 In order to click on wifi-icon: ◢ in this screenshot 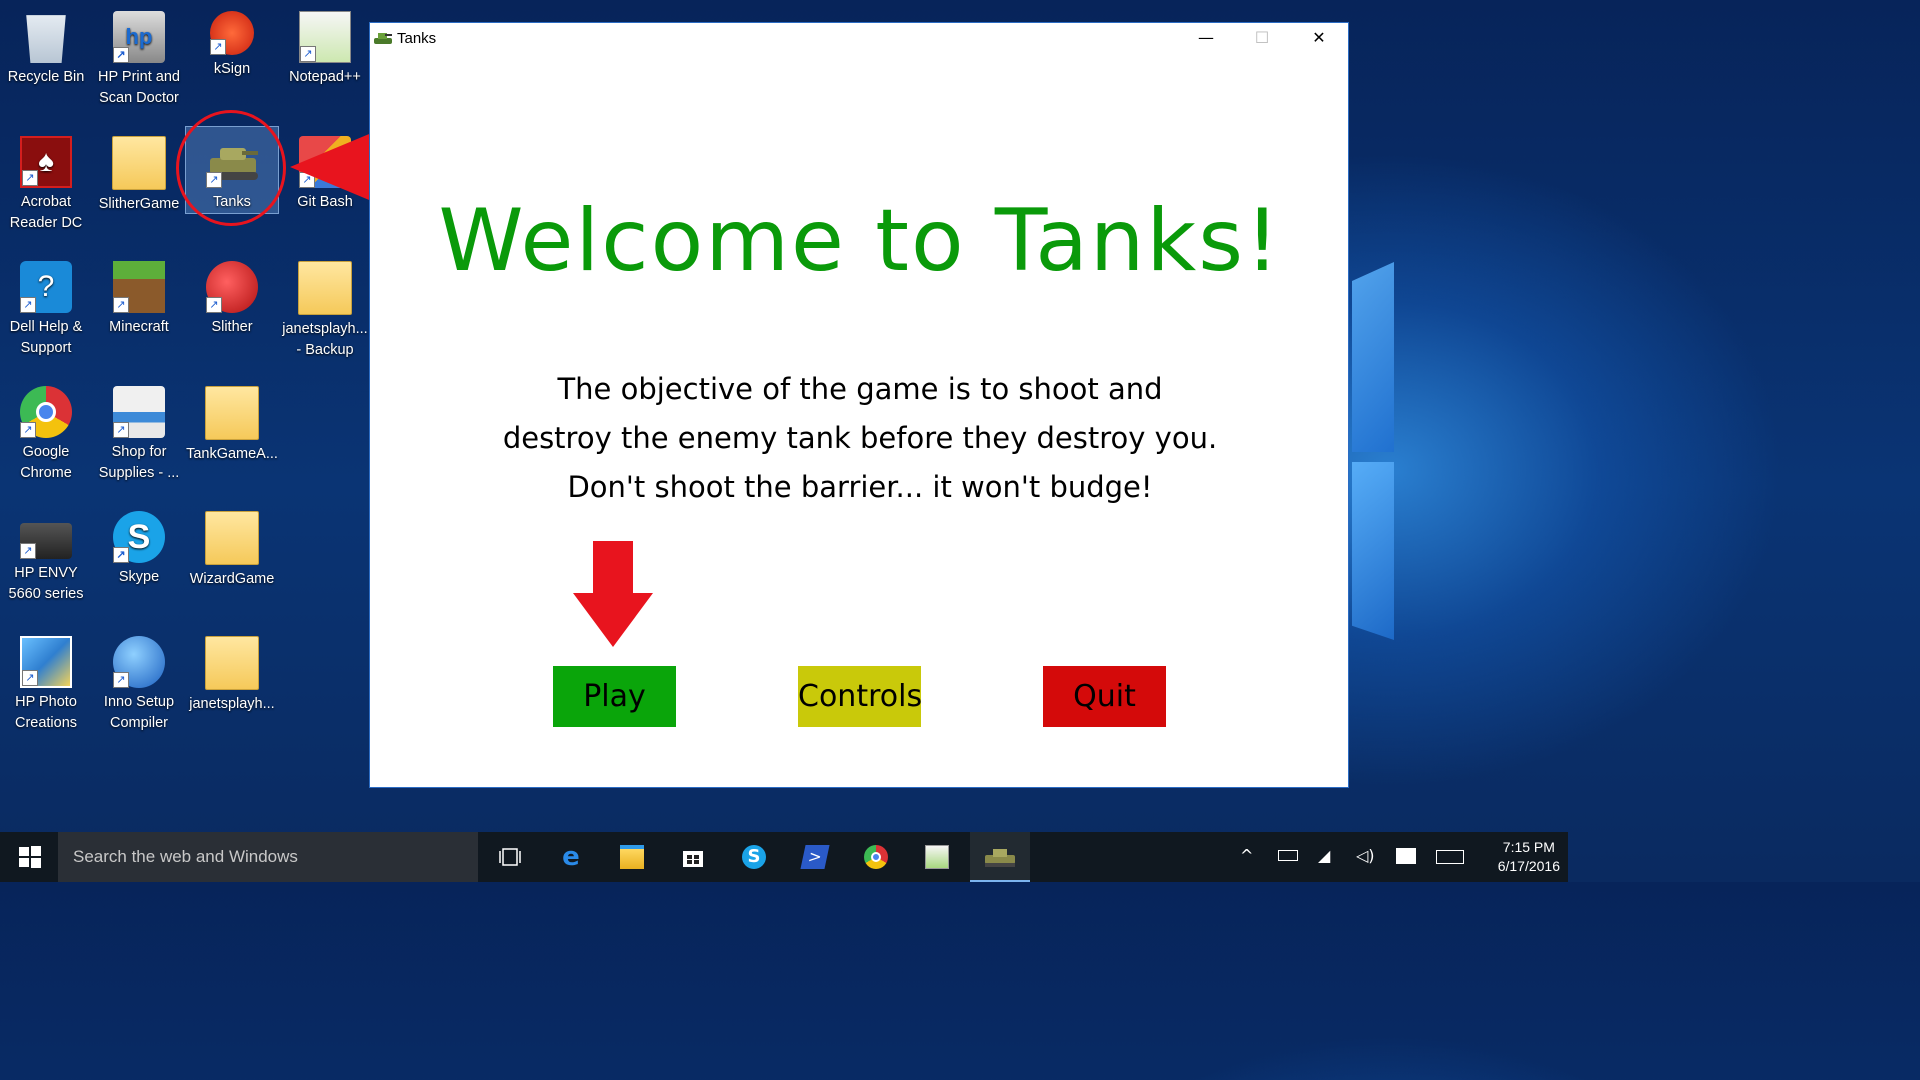, I will do `click(1324, 855)`.